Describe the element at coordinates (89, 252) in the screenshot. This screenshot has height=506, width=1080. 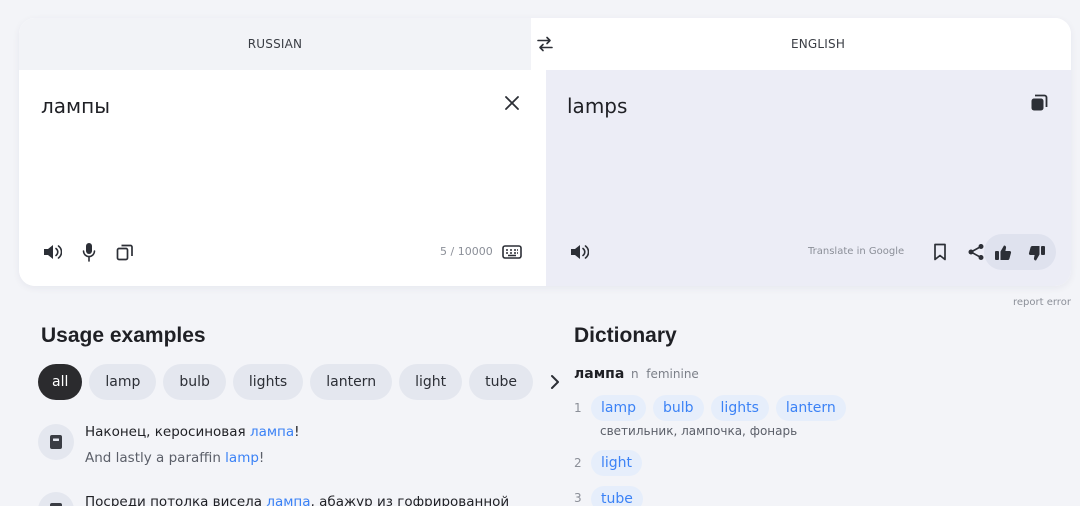
I see `microphone-icon` at that location.